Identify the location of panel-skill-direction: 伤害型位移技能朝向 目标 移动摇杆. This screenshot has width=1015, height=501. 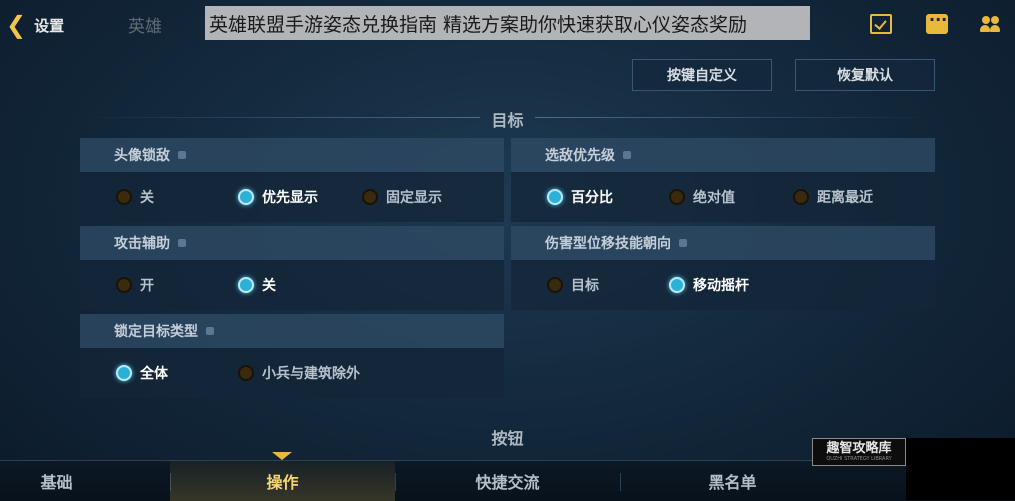
(723, 268).